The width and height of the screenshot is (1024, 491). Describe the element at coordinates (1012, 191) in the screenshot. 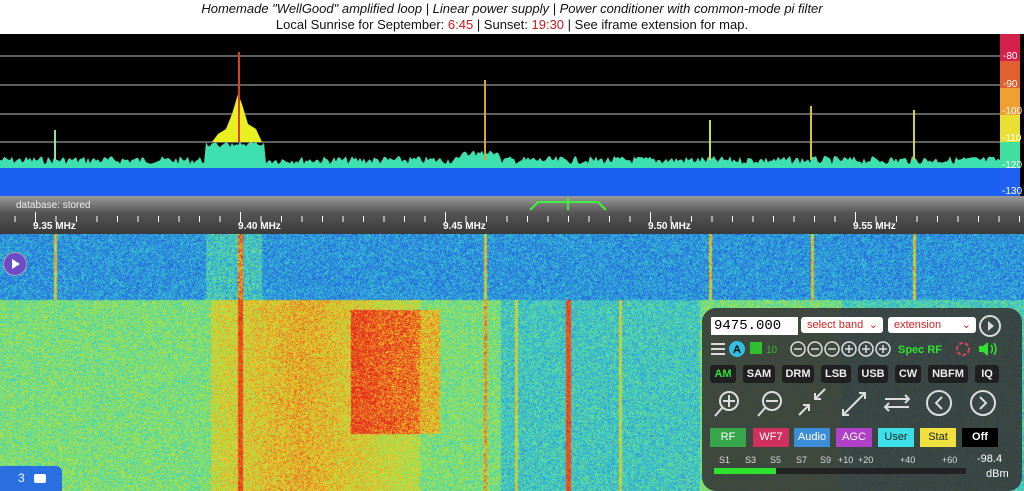

I see `db-label: -130` at that location.